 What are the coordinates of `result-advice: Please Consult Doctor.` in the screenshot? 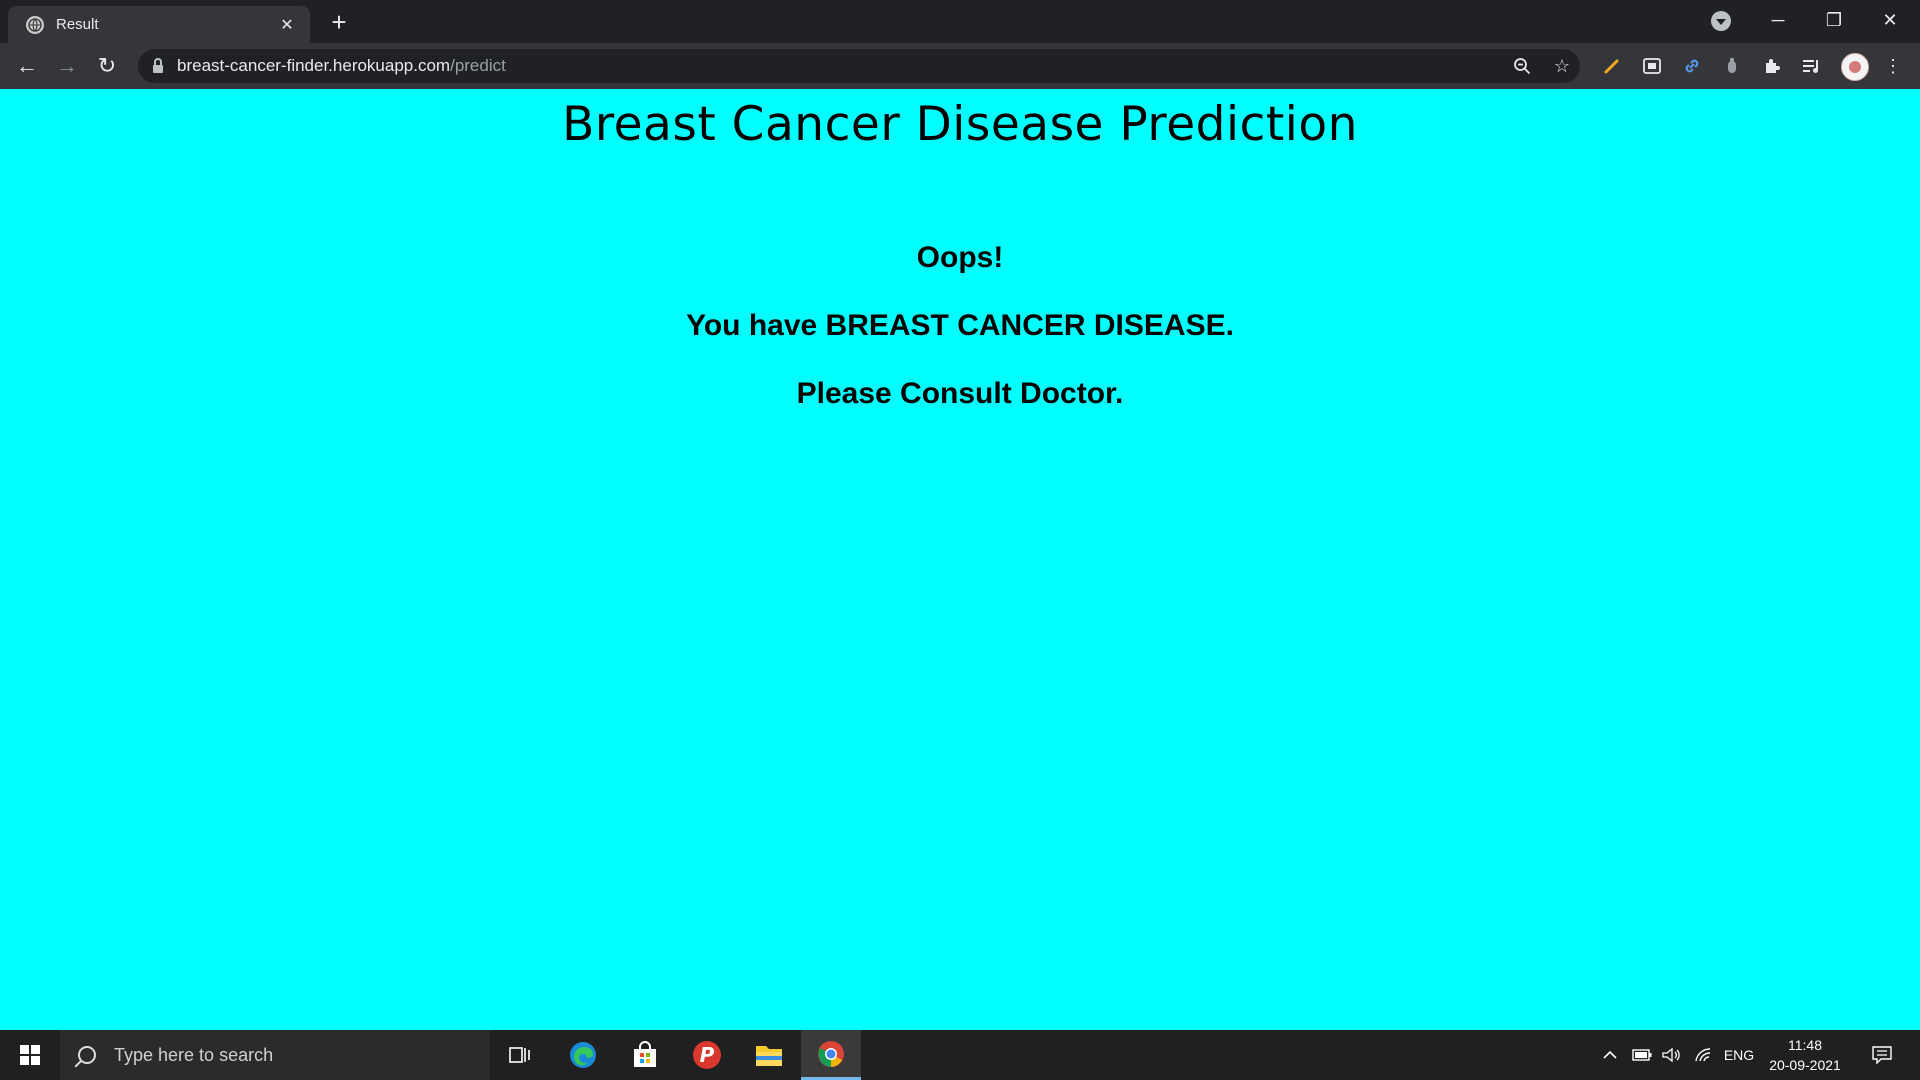 It's located at (960, 393).